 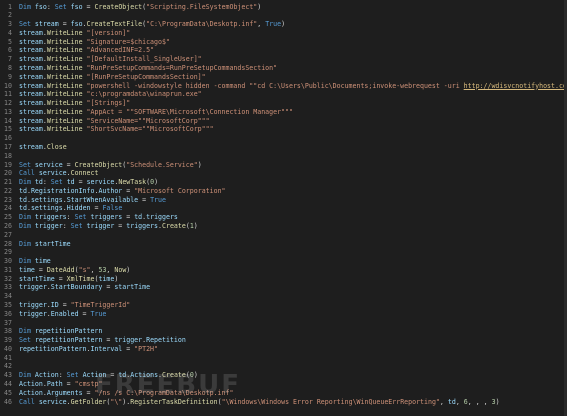 I want to click on code-token: "cmstp", so click(x=88, y=384).